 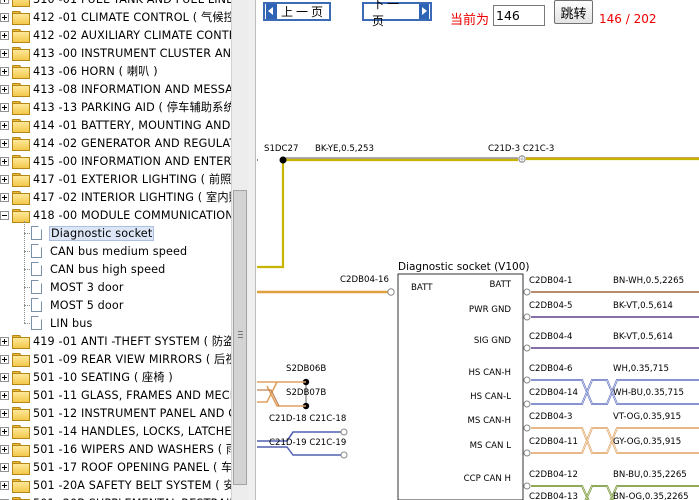 What do you see at coordinates (4, 215) in the screenshot?
I see `collapse-minus-icon` at bounding box center [4, 215].